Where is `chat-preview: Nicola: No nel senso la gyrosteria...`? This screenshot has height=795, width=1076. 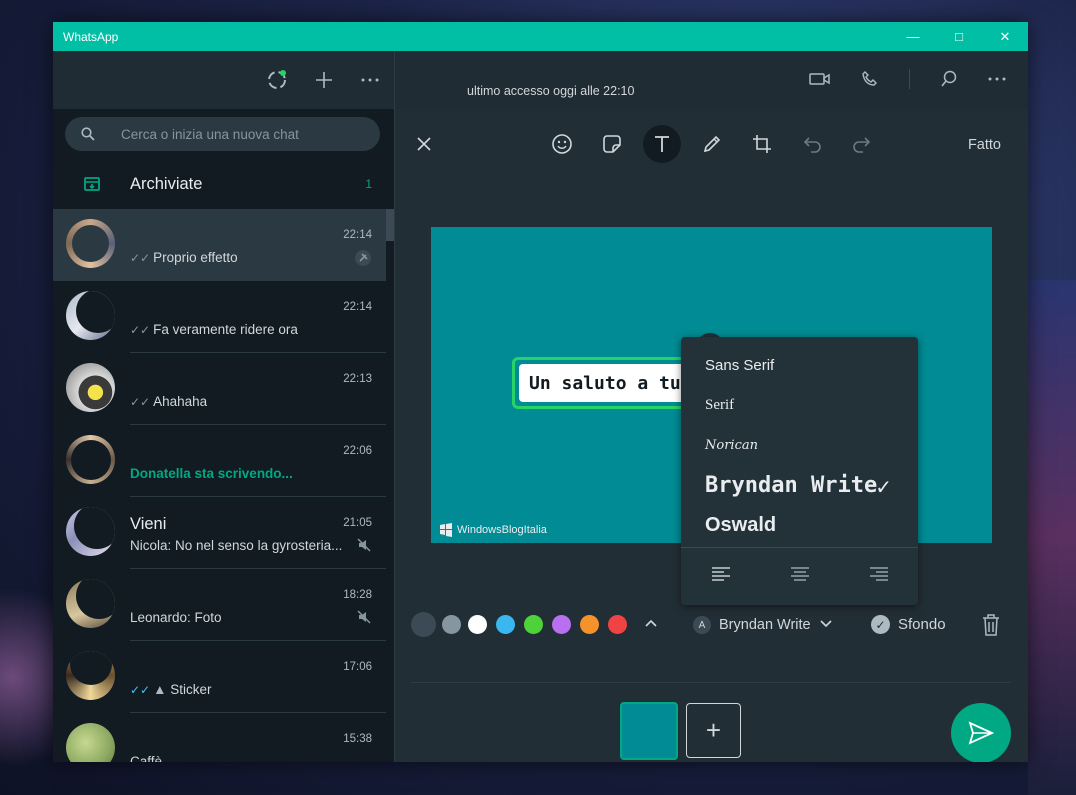 chat-preview: Nicola: No nel senso la gyrosteria... is located at coordinates (236, 545).